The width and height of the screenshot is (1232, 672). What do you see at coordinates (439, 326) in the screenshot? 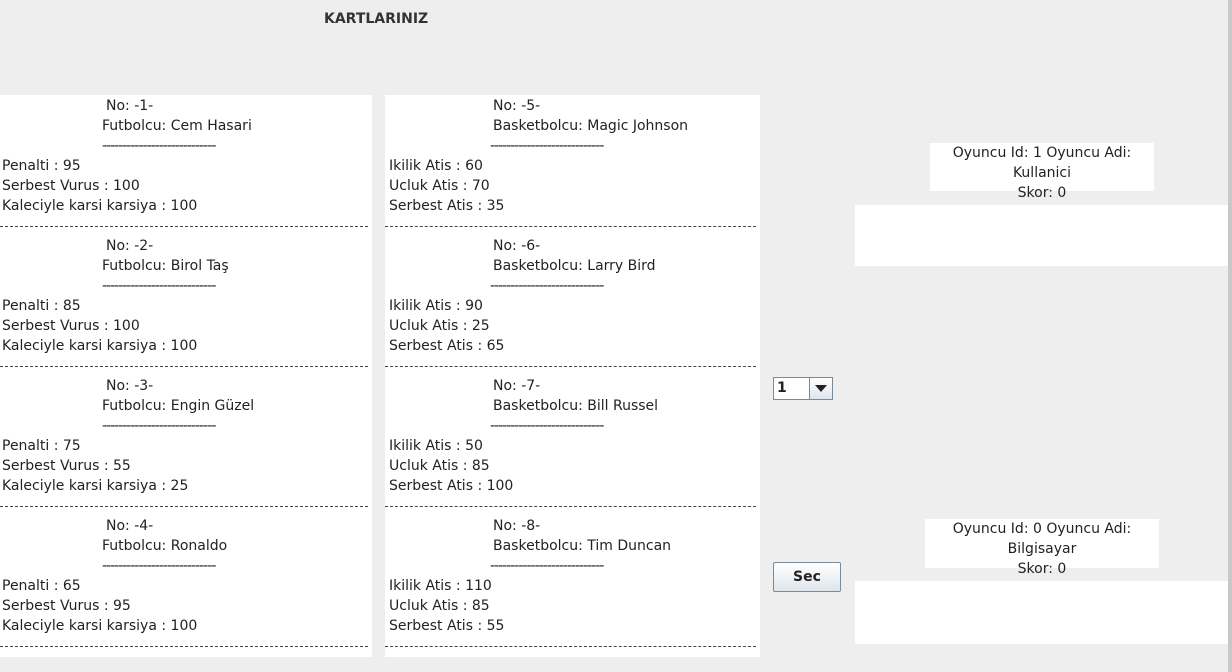
I see `card-stat: Ucluk Atis : 25` at bounding box center [439, 326].